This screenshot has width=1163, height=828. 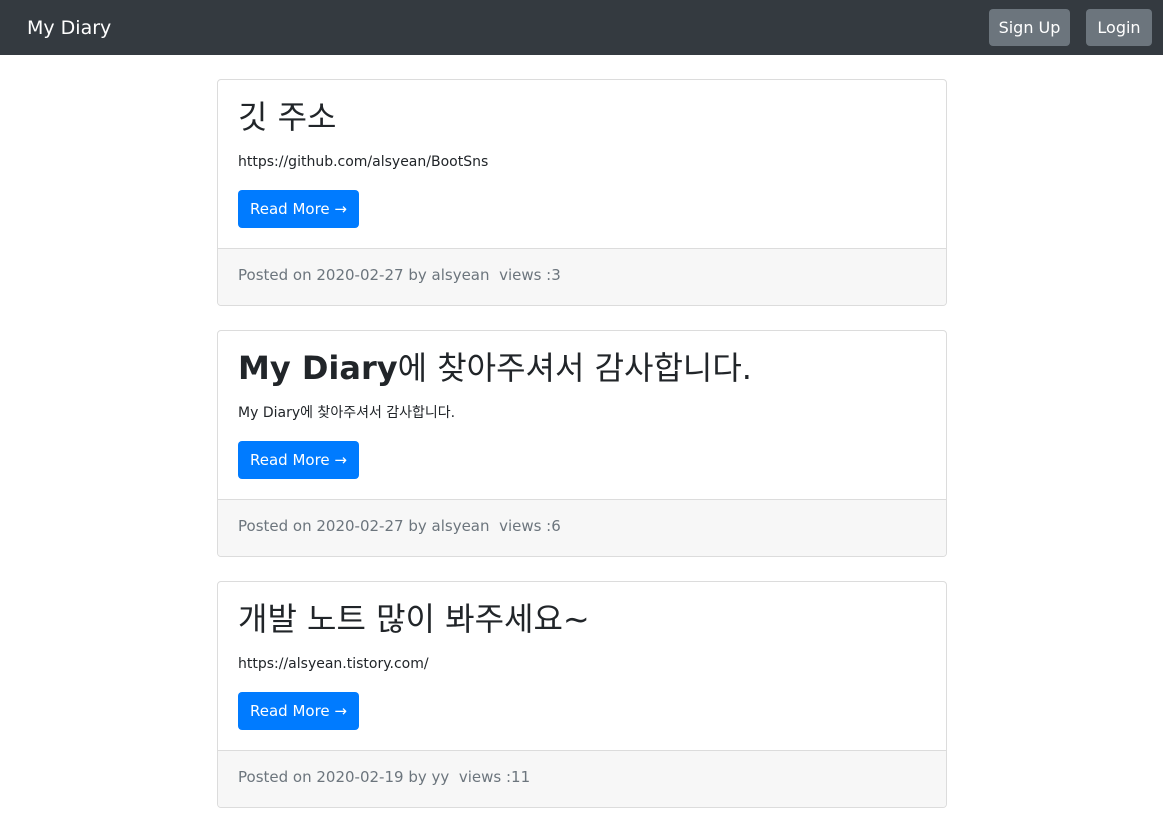 What do you see at coordinates (69, 28) in the screenshot?
I see `brand-link: My Diary` at bounding box center [69, 28].